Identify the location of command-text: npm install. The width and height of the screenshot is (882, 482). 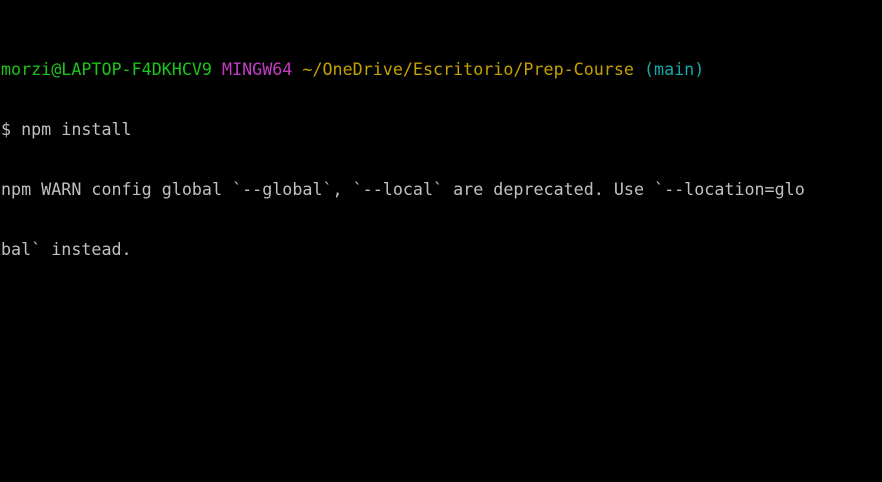
(76, 129).